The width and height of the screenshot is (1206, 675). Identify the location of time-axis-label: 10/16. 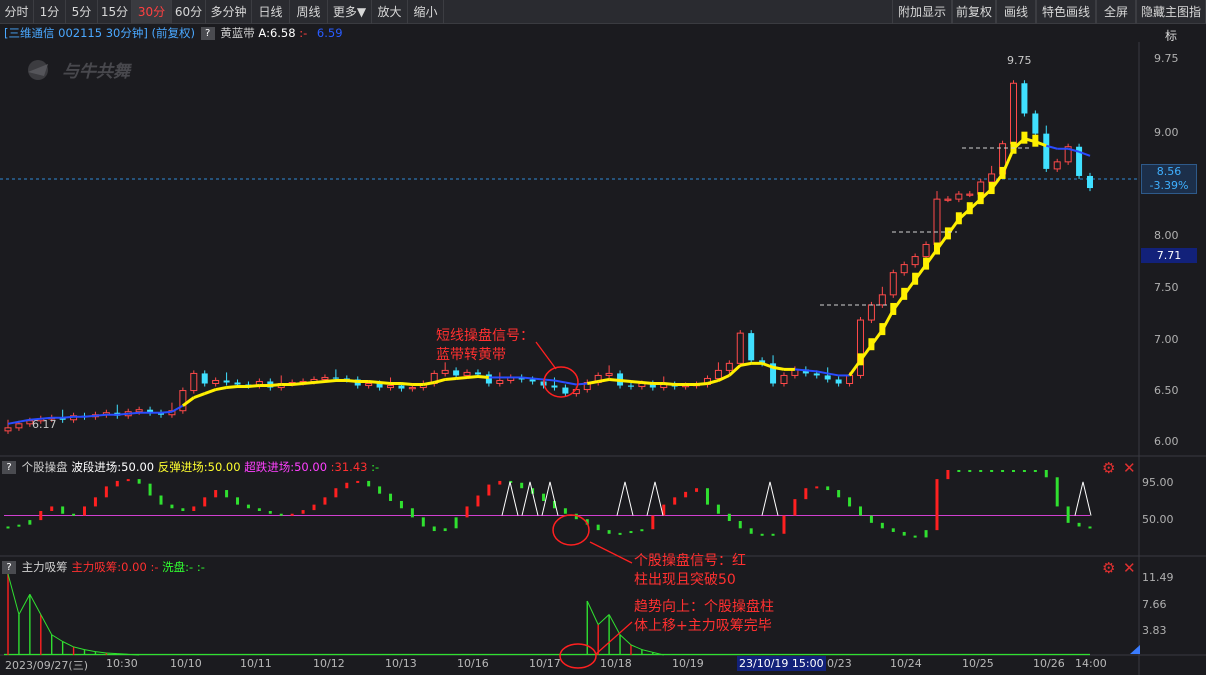
(473, 663).